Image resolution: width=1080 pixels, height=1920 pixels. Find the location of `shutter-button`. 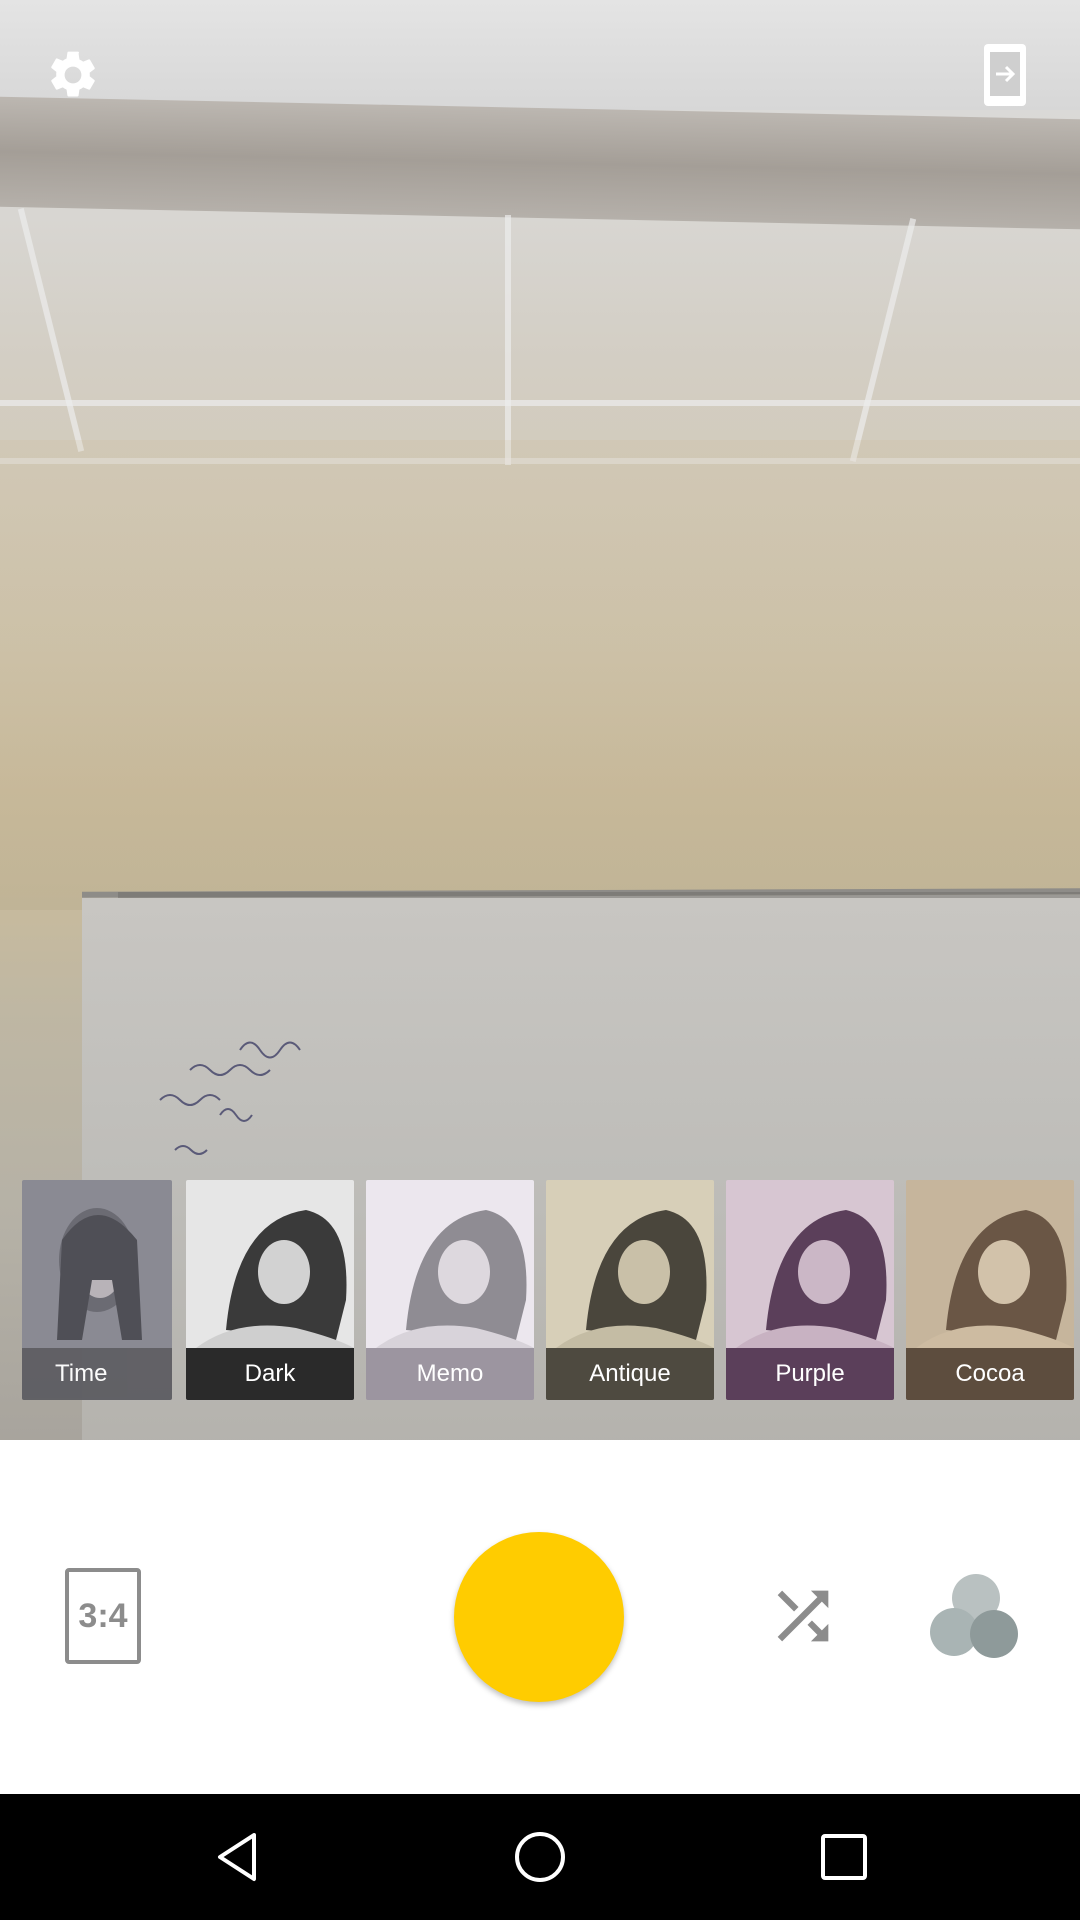

shutter-button is located at coordinates (539, 1617).